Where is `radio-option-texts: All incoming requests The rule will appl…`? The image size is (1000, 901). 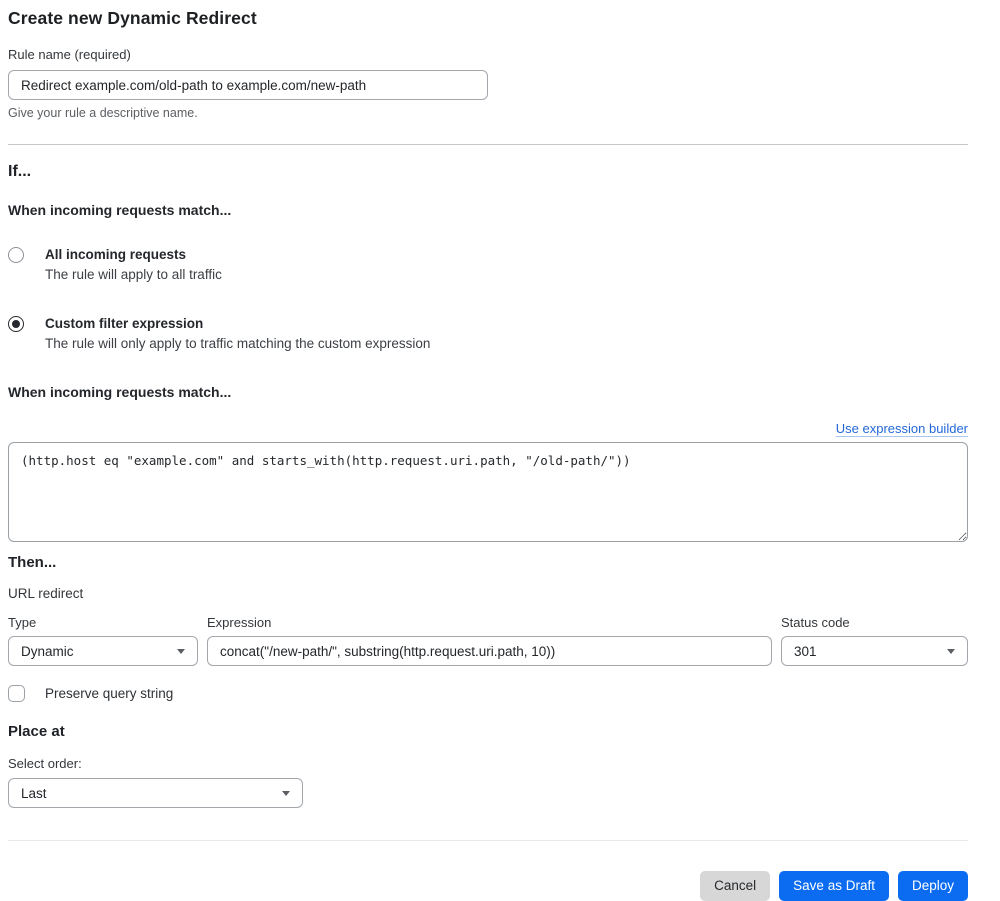
radio-option-texts: All incoming requests The rule will appl… is located at coordinates (133, 264).